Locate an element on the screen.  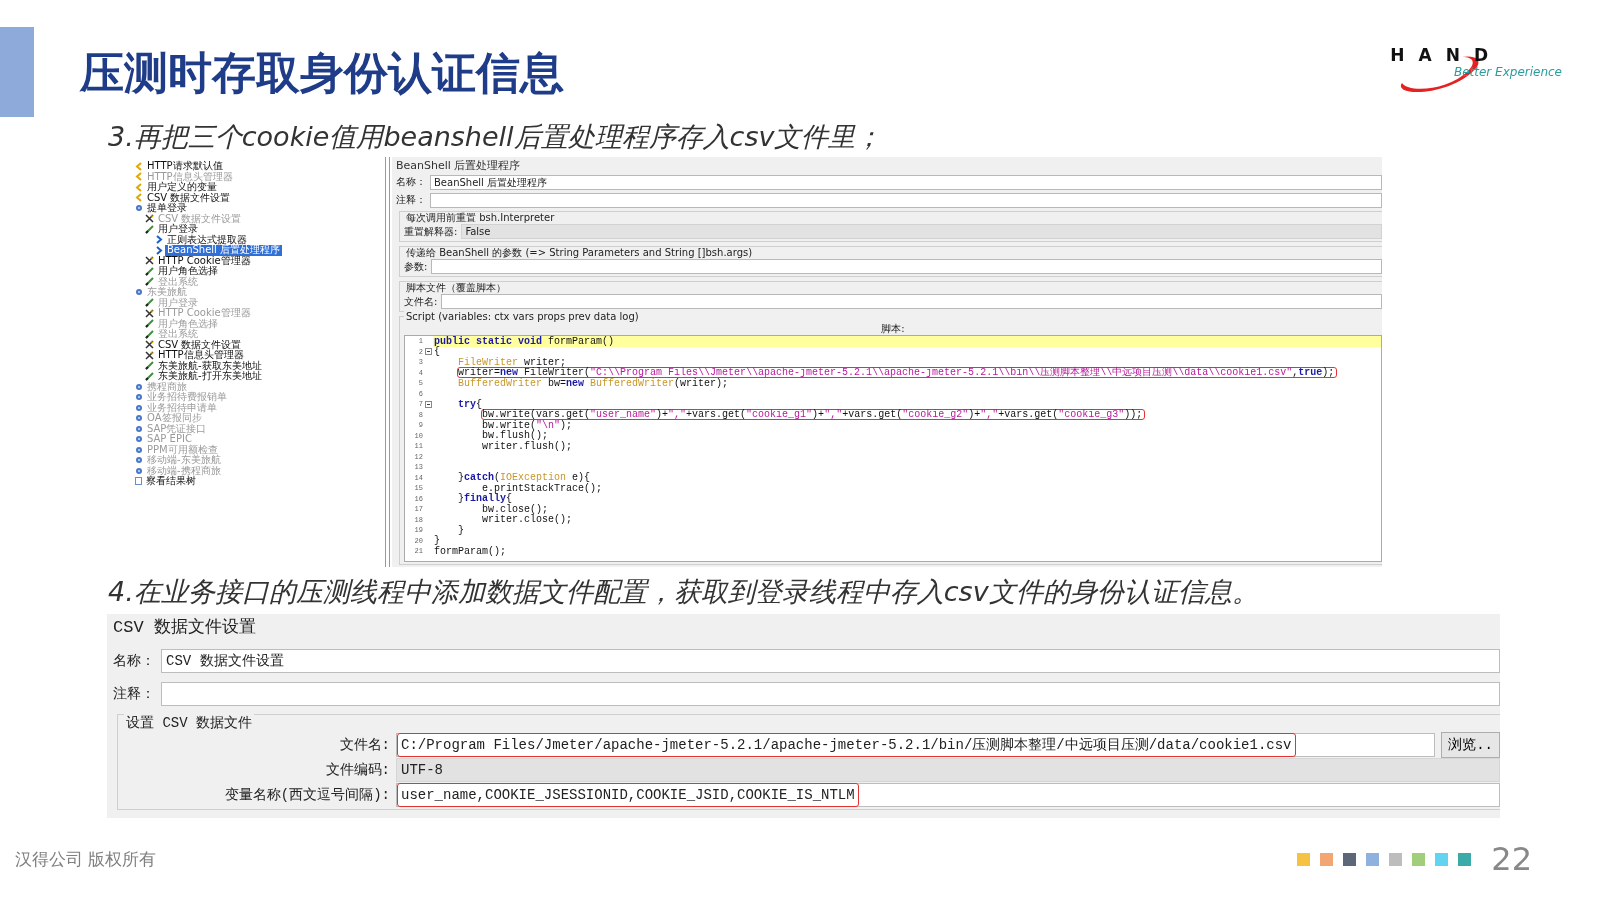
step-text: 4.在业务接口的压测线程中添加数据文件配置，获取到登录线程中存入csv文件的身份认证信息。 is located at coordinates (683, 592).